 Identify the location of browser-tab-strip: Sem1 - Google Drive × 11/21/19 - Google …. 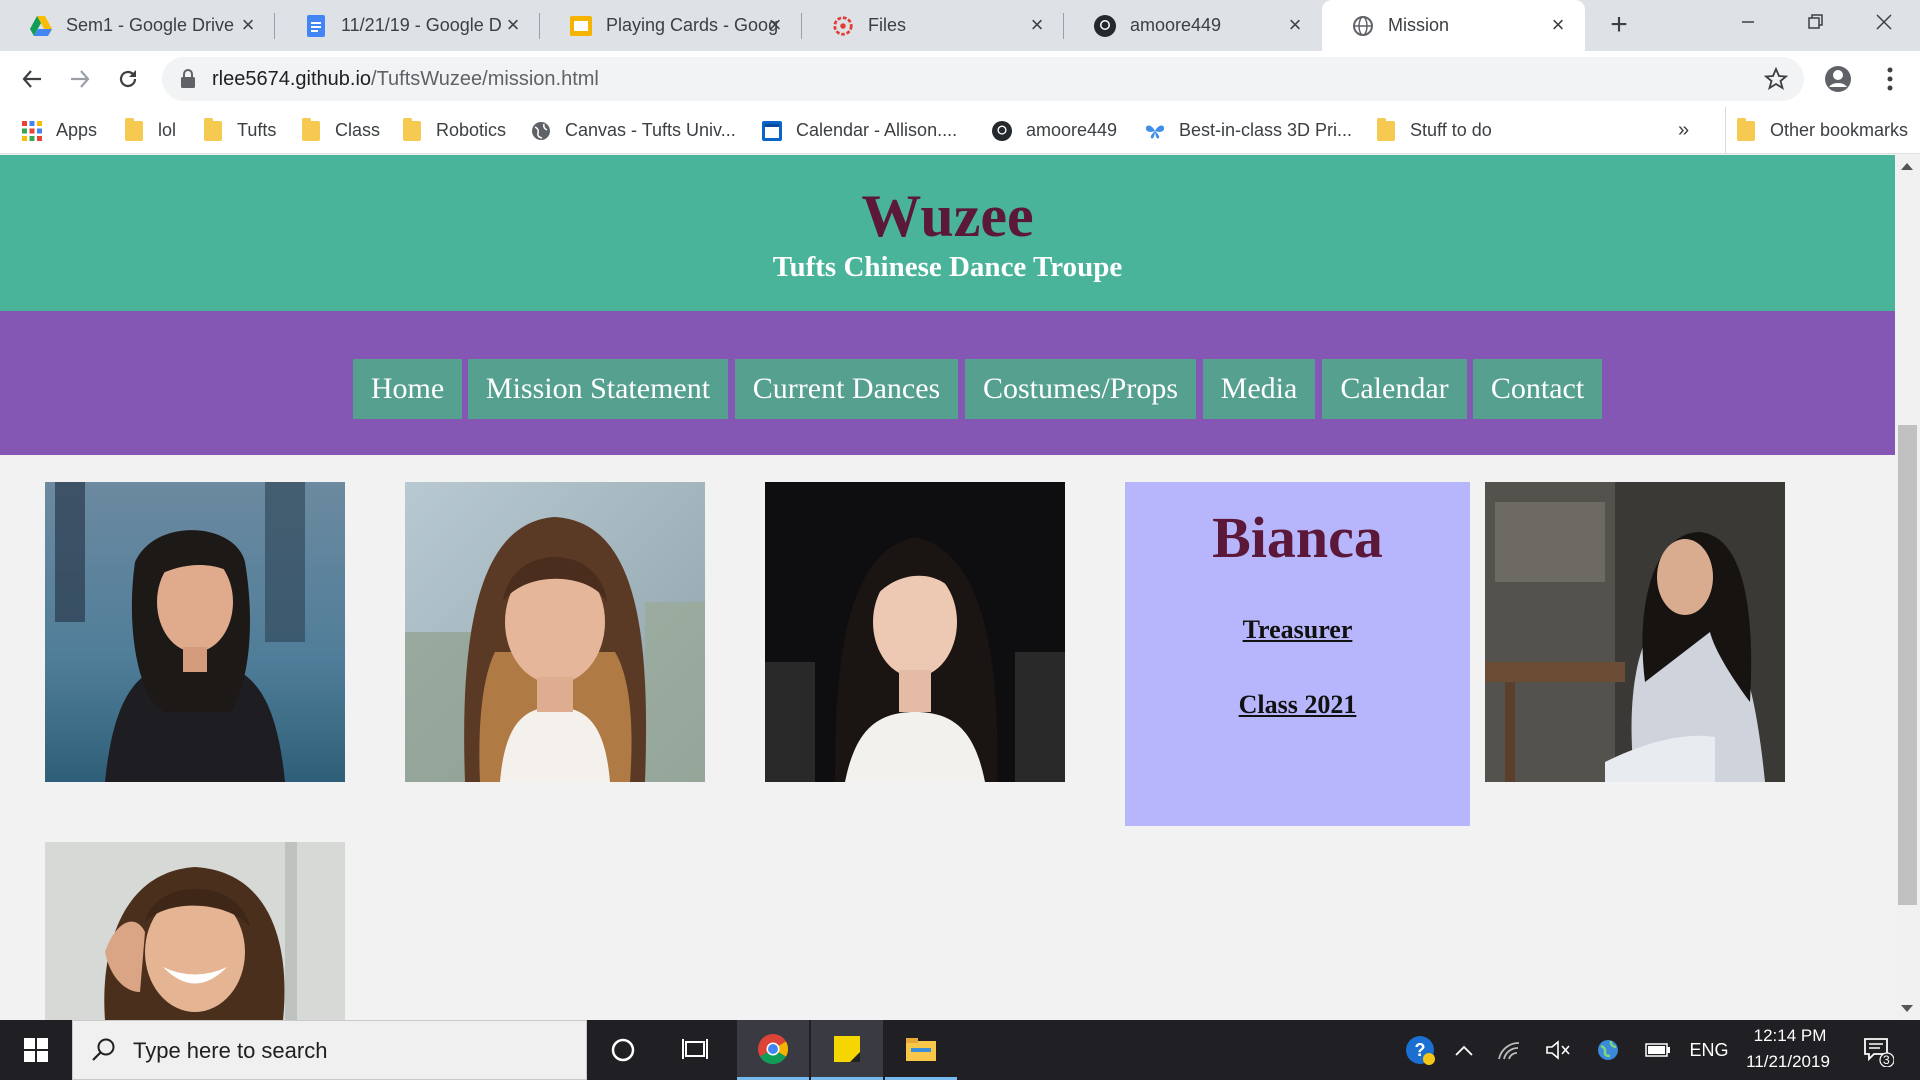
(960, 25).